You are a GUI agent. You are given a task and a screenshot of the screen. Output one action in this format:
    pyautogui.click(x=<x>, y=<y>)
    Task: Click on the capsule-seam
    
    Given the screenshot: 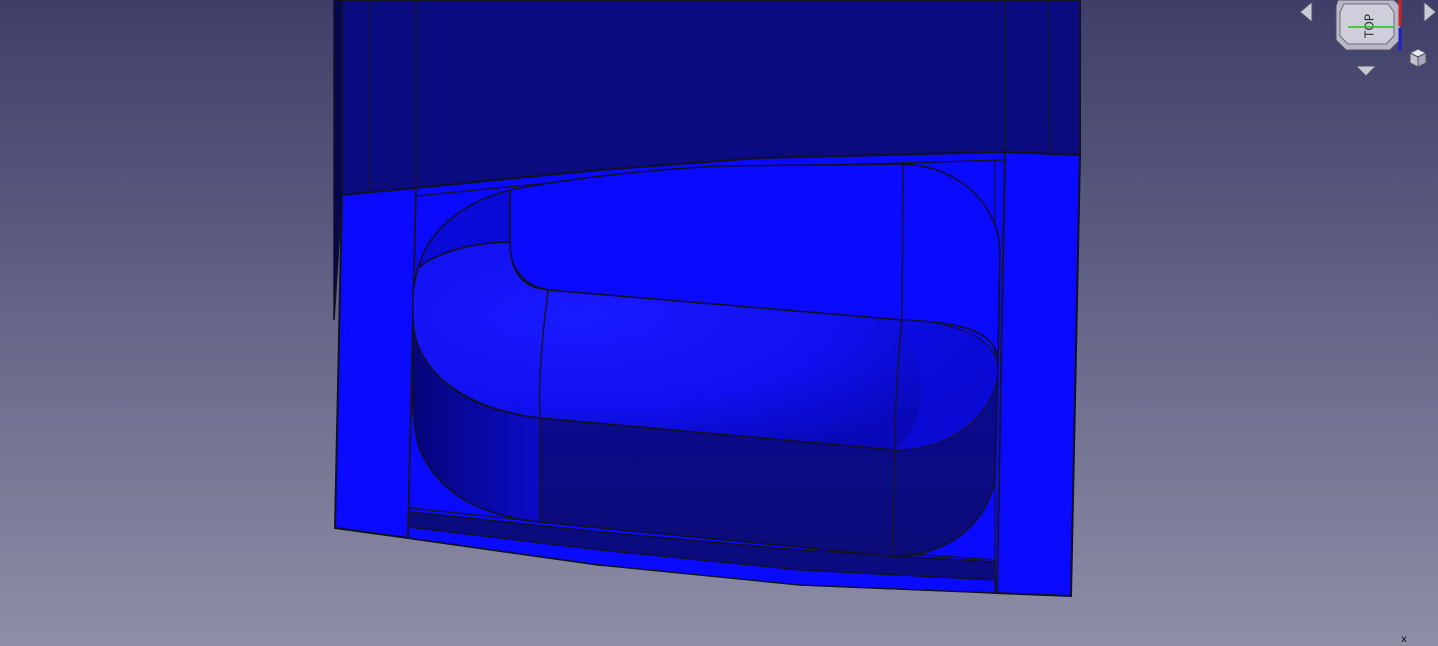 What is the action you would take?
    pyautogui.click(x=902, y=242)
    